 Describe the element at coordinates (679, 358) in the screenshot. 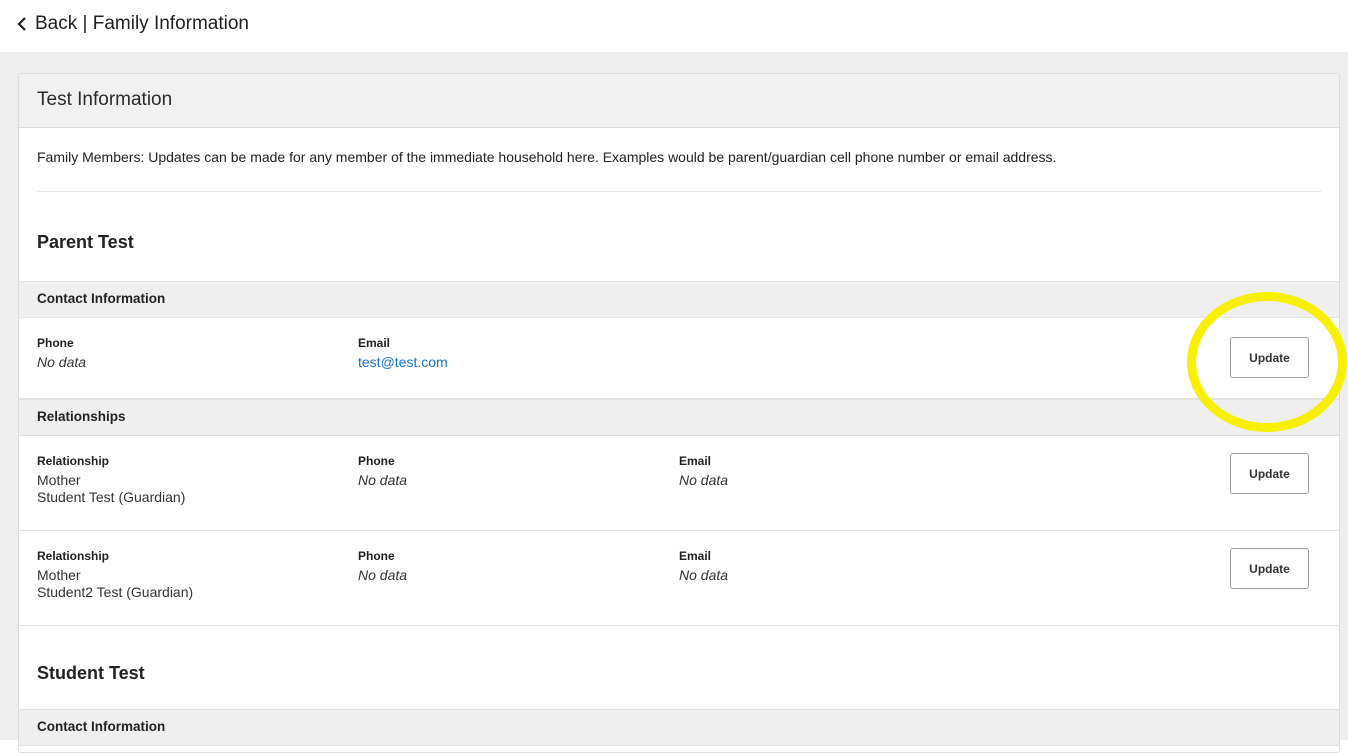

I see `contact-row: Phone No data Email test@test.com Update` at that location.